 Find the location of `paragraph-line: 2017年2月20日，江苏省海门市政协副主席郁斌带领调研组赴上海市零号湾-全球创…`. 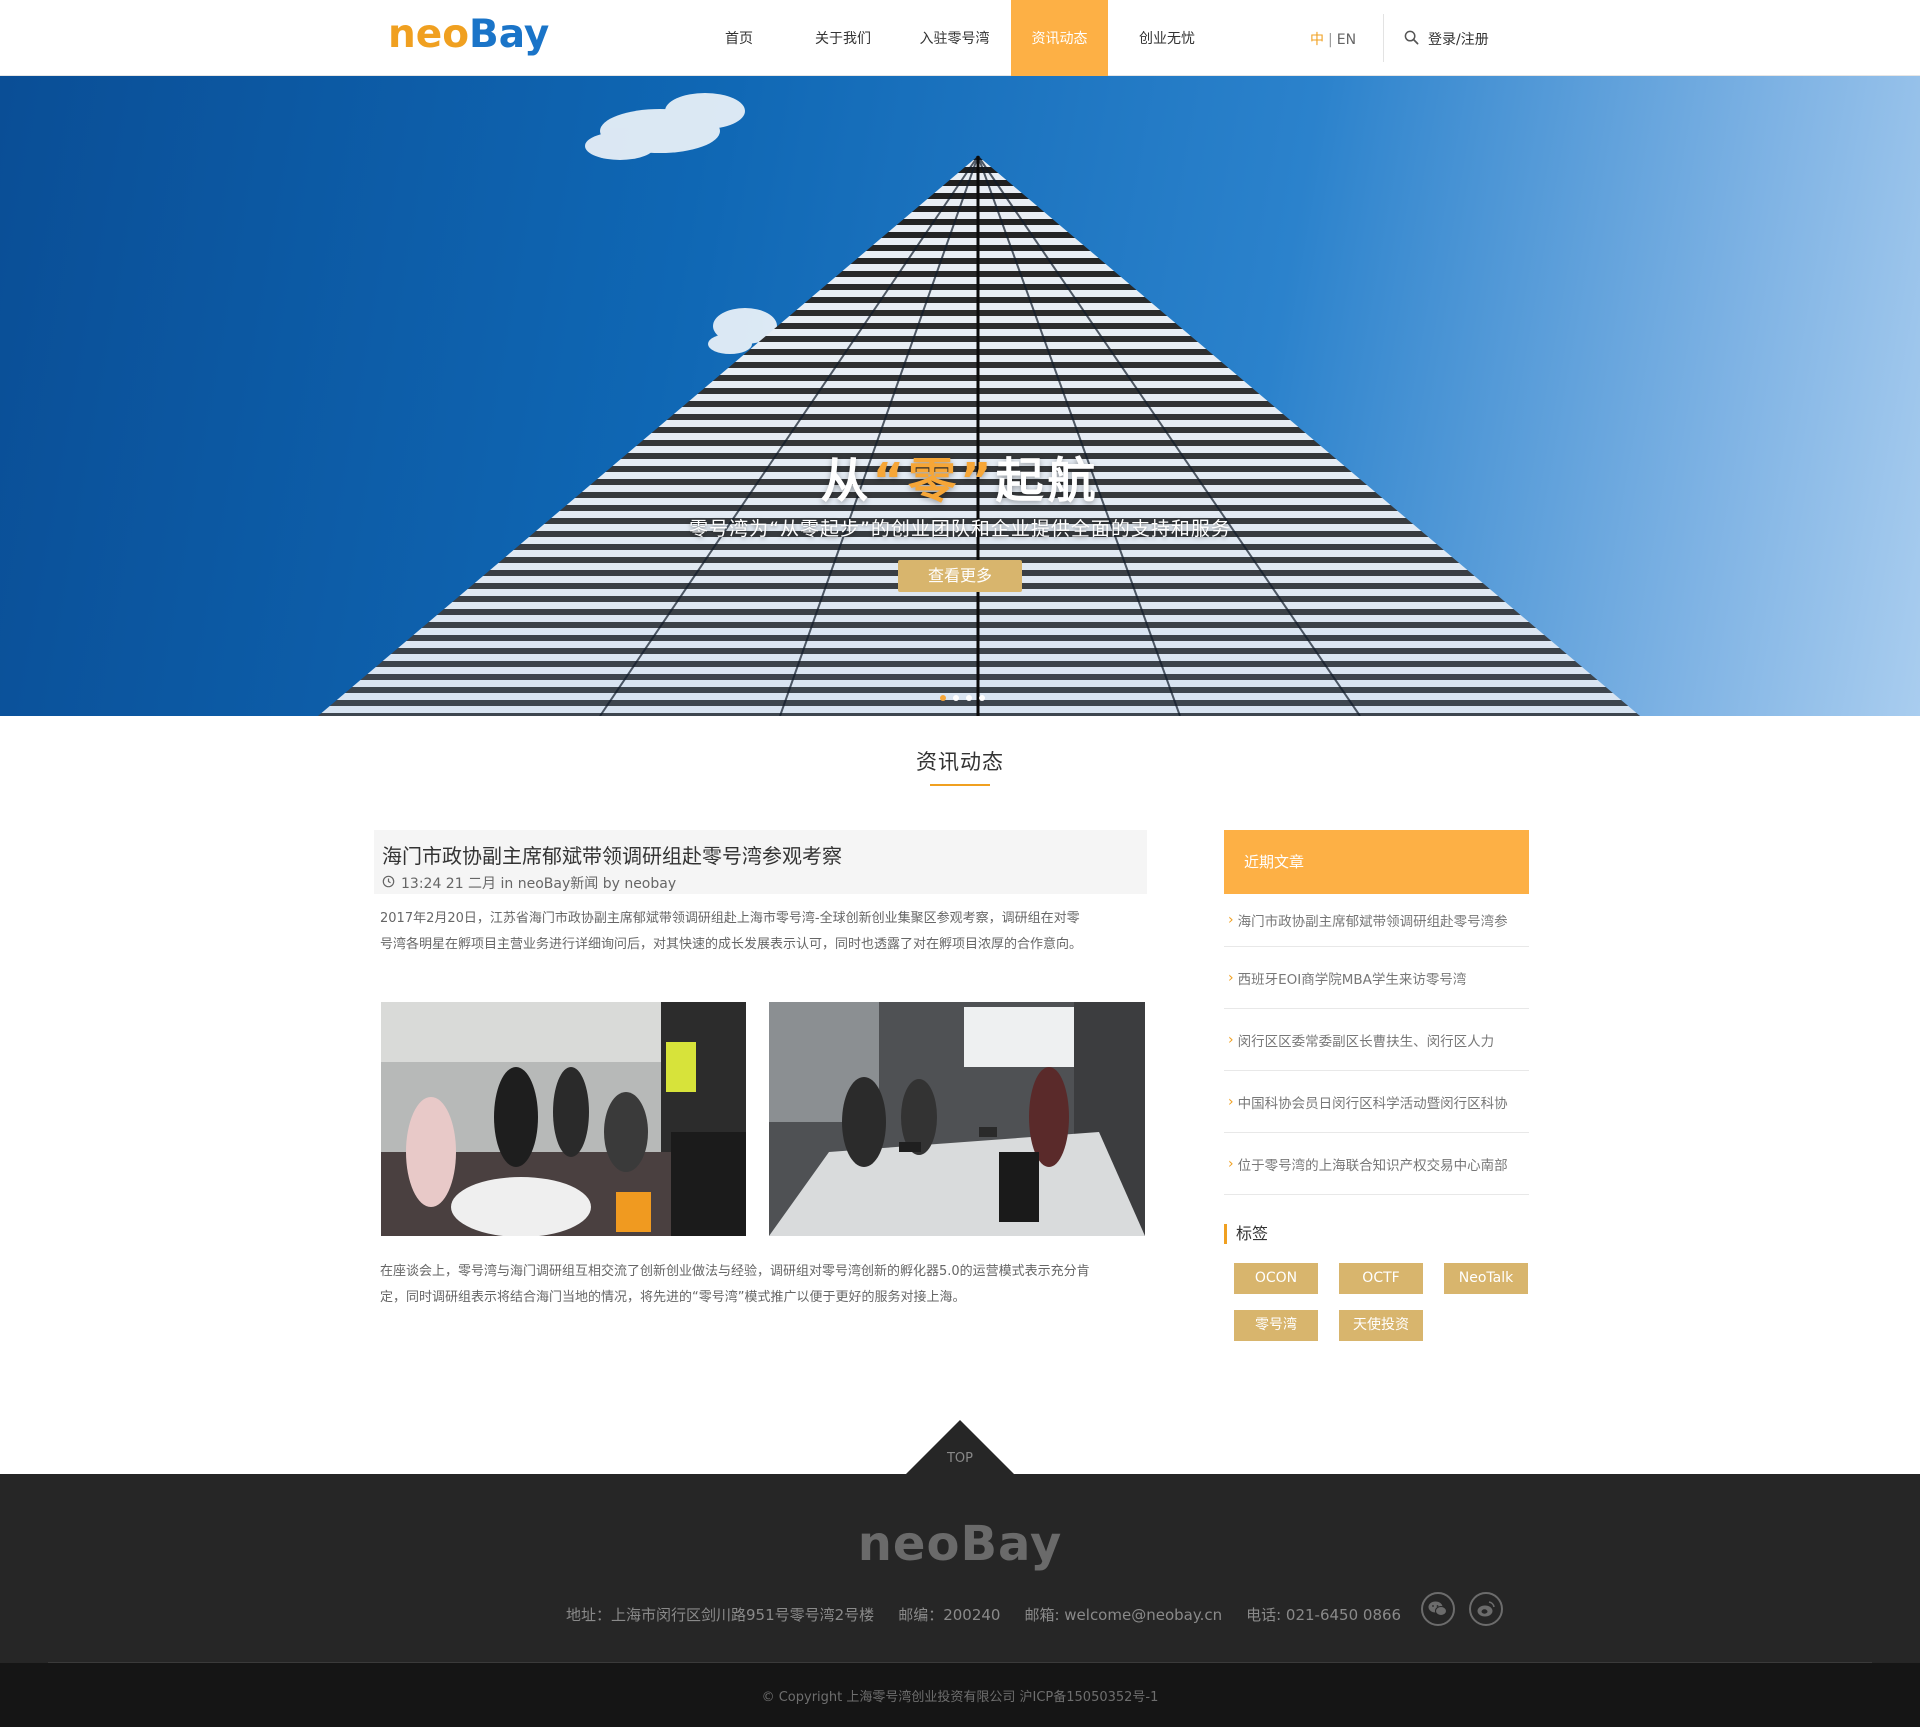

paragraph-line: 2017年2月20日，江苏省海门市政协副主席郁斌带领调研组赴上海市零号湾-全球创… is located at coordinates (730, 918).